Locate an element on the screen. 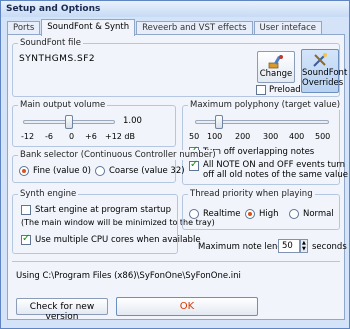 This screenshot has width=350, height=329. all-note-events-checkbox is located at coordinates (194, 165).